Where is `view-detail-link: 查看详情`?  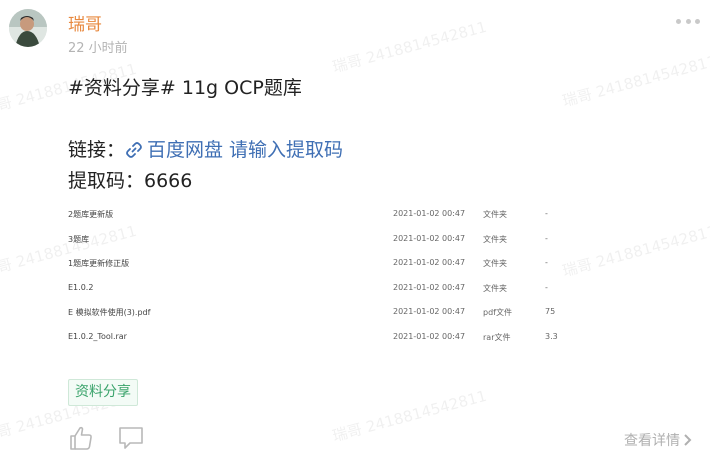
view-detail-link: 查看详情 is located at coordinates (658, 440).